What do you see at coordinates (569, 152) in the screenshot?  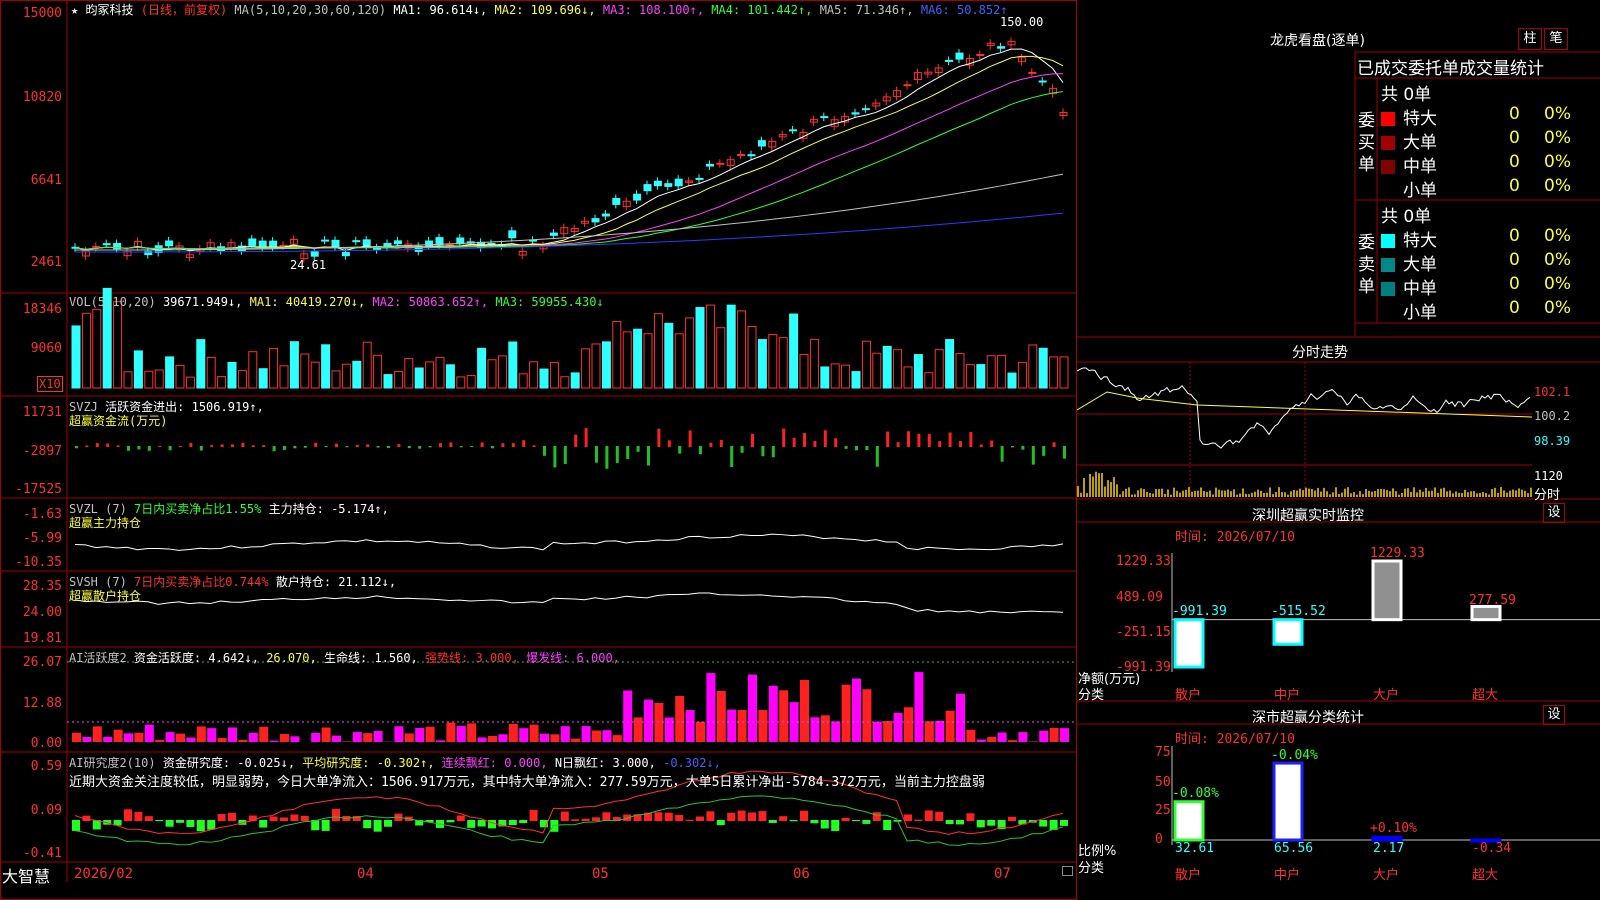 I see `ma-line` at bounding box center [569, 152].